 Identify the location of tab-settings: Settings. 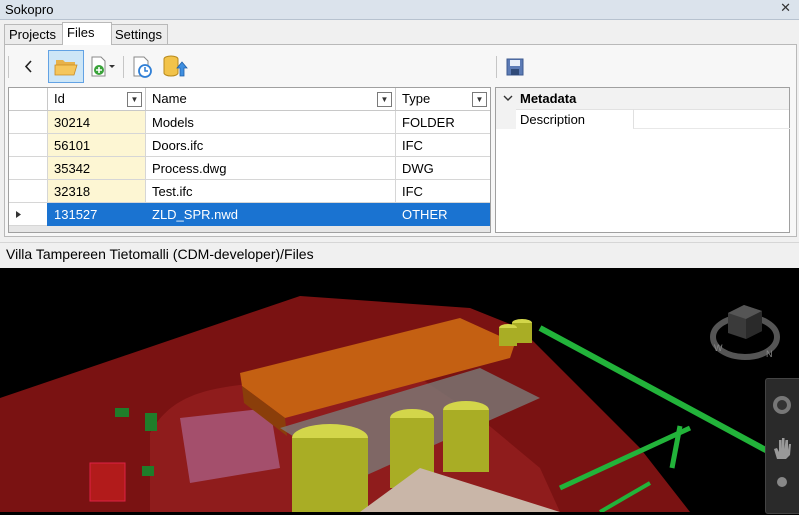
(139, 34).